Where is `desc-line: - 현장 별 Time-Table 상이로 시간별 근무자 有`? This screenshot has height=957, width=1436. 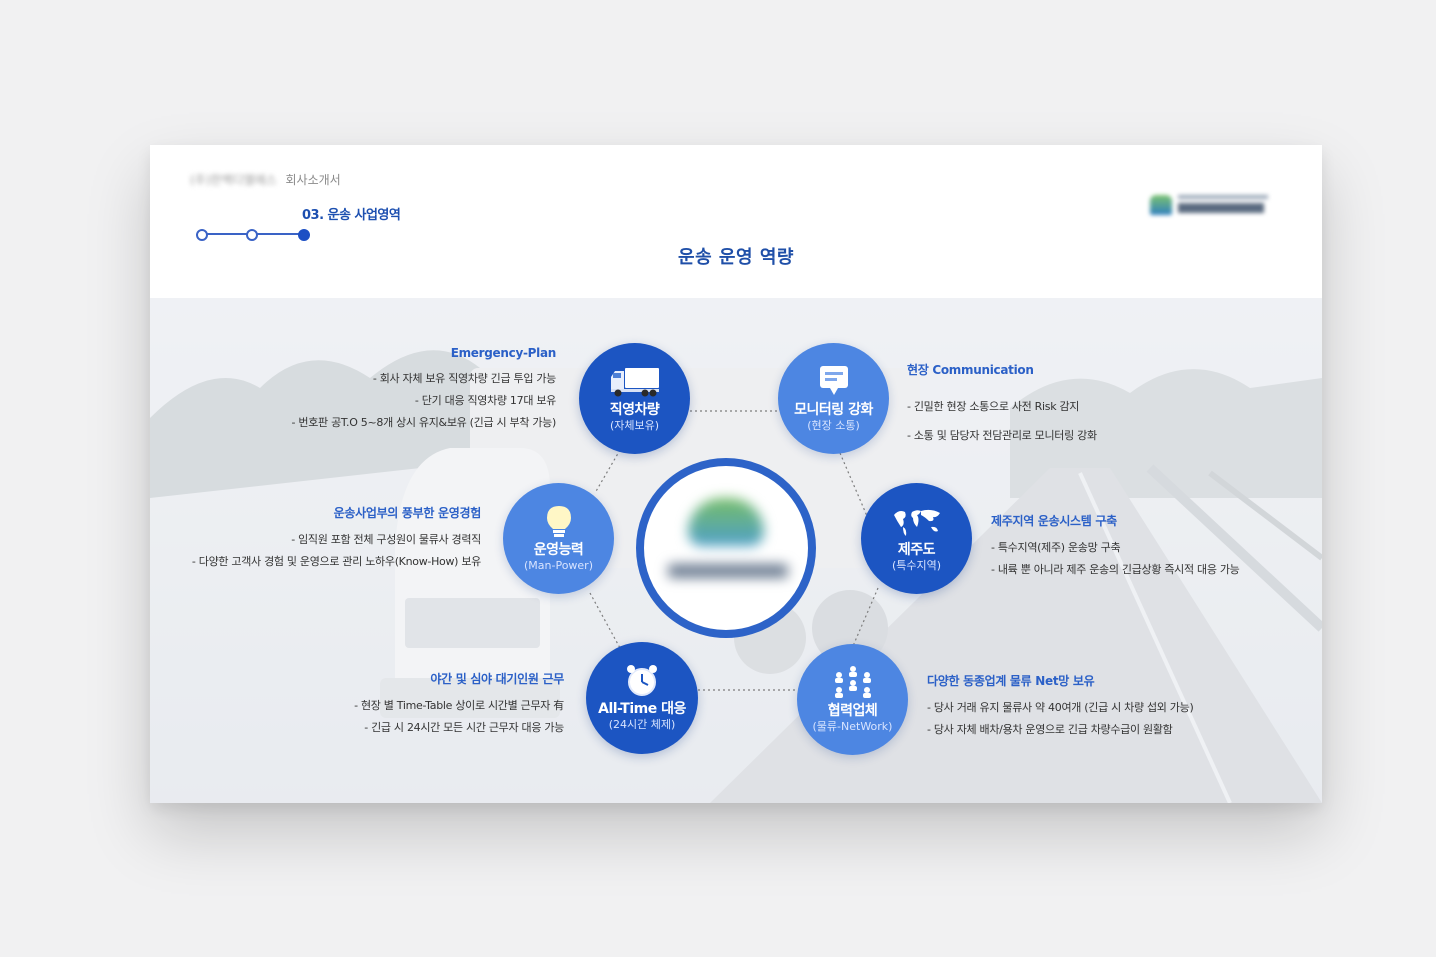
desc-line: - 현장 별 Time-Table 상이로 시간별 근무자 有 is located at coordinates (459, 705).